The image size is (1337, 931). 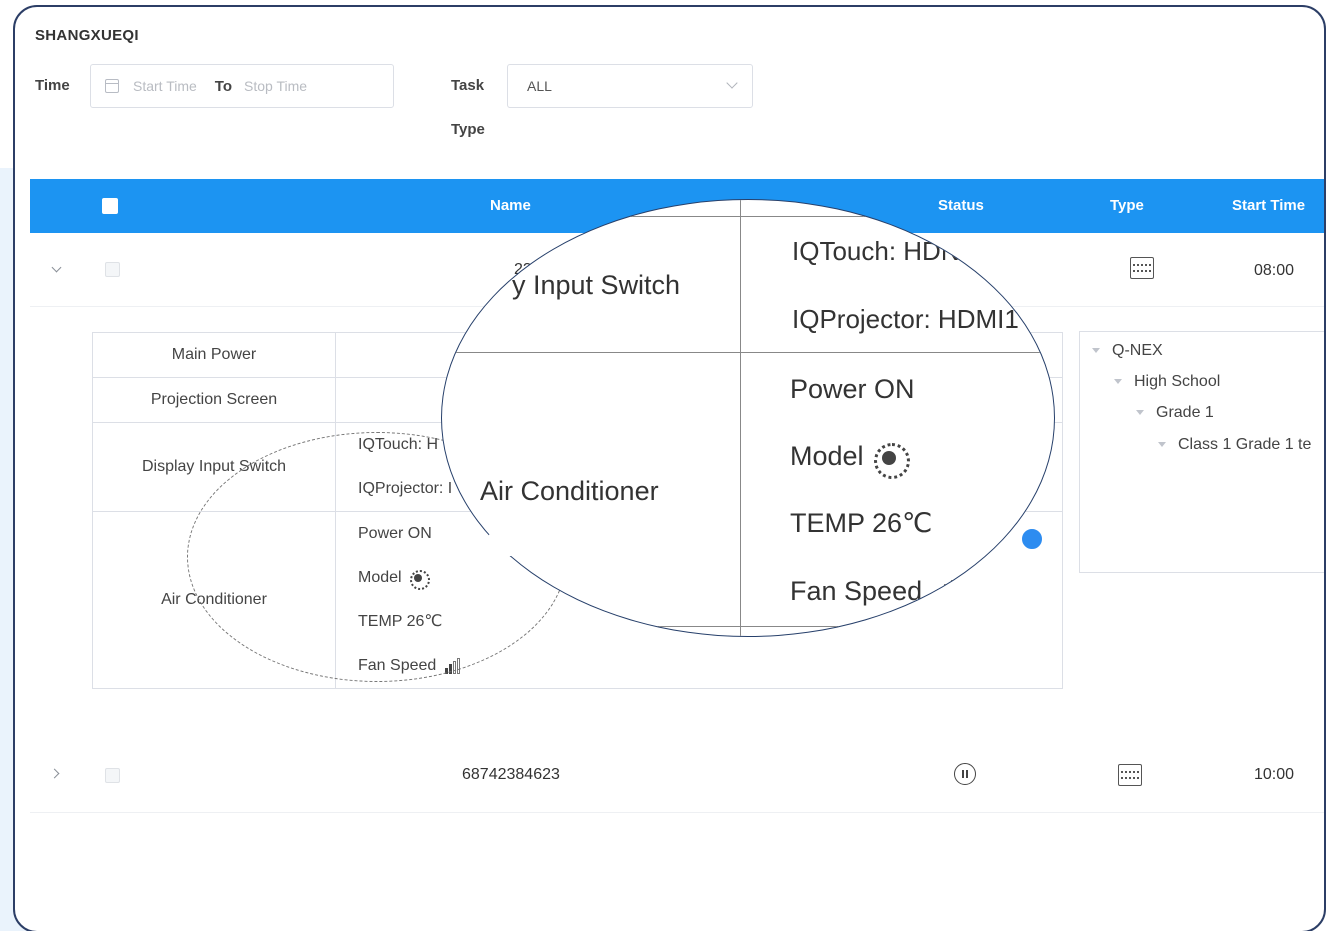 I want to click on tree-node-school: High School, so click(x=1167, y=382).